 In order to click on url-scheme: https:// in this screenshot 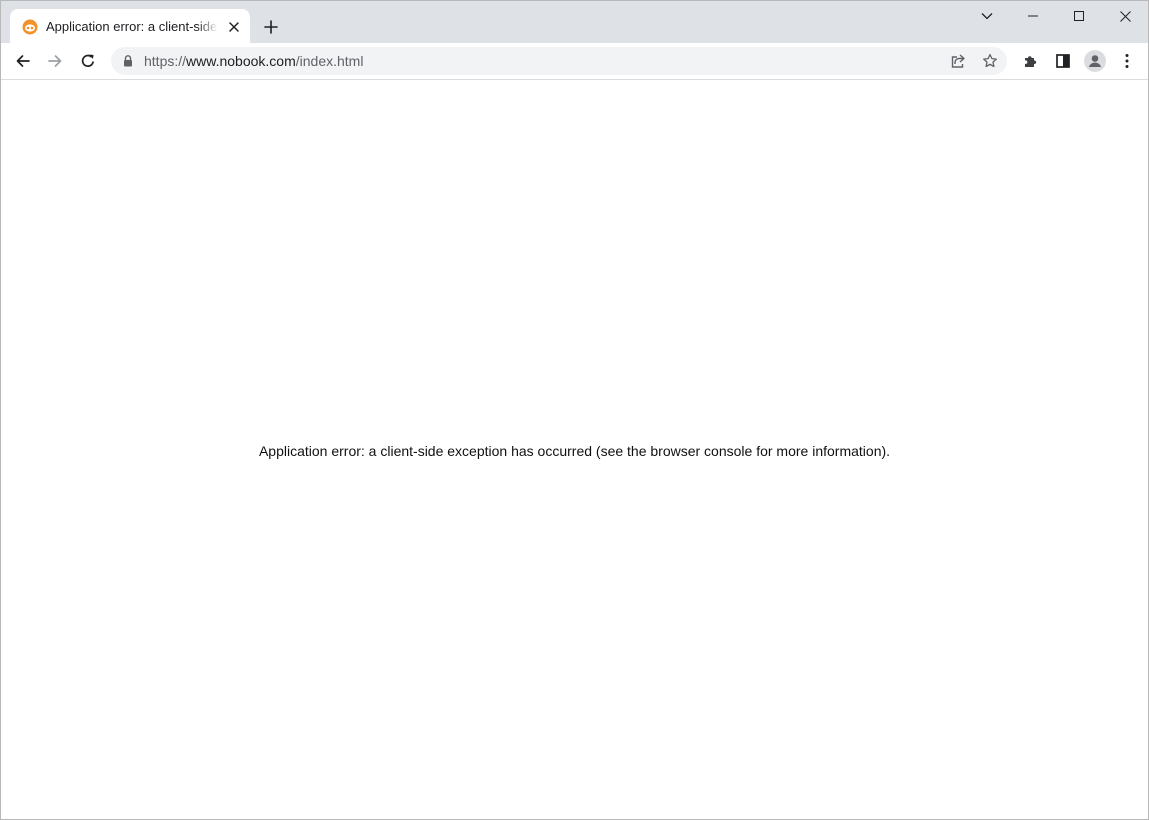, I will do `click(165, 61)`.